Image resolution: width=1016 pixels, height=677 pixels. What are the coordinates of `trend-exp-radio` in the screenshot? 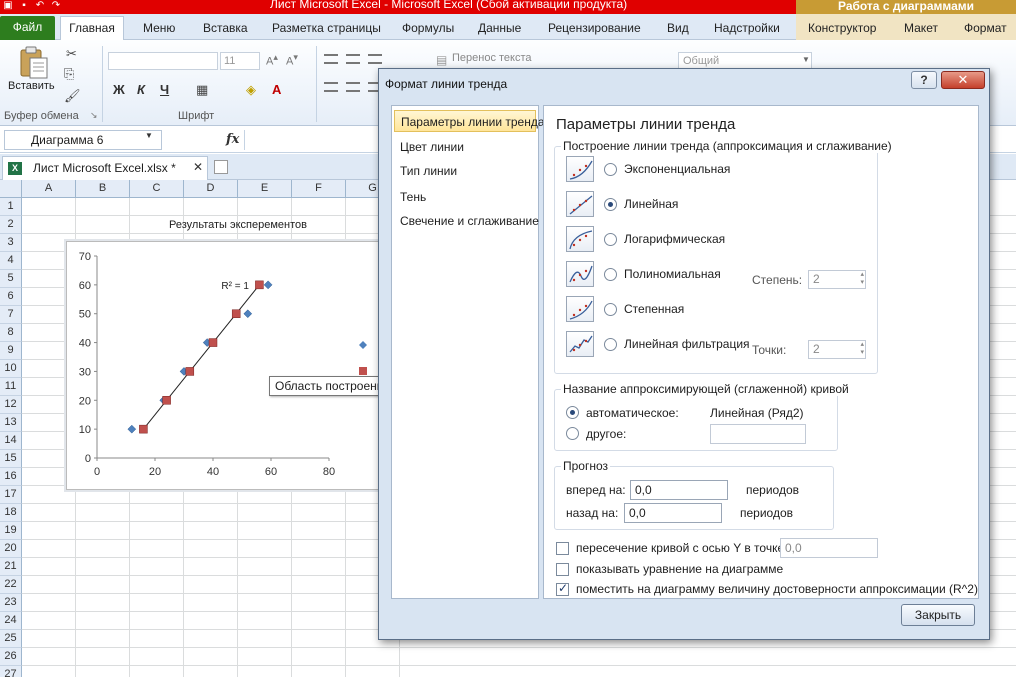 It's located at (610, 169).